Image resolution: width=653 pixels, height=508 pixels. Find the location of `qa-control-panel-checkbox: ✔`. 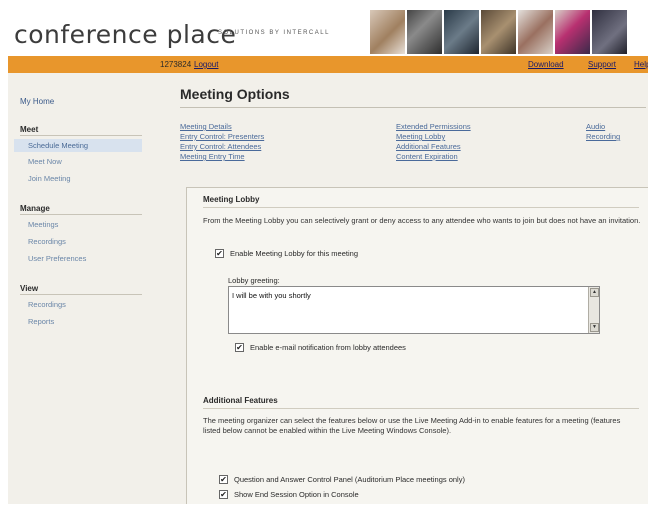

qa-control-panel-checkbox: ✔ is located at coordinates (223, 479).